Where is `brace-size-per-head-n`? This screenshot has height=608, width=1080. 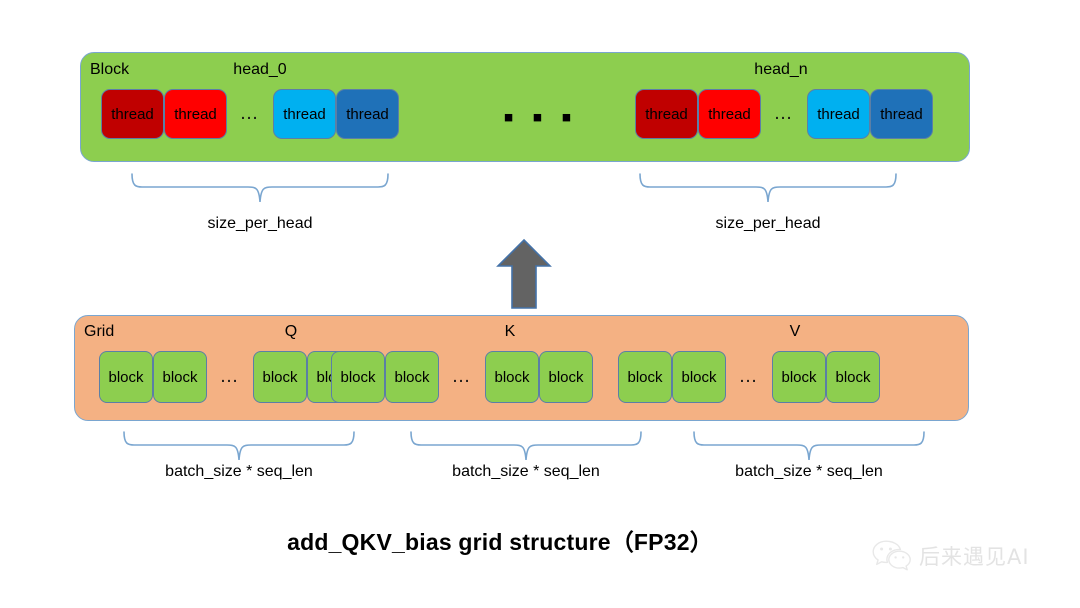
brace-size-per-head-n is located at coordinates (768, 188).